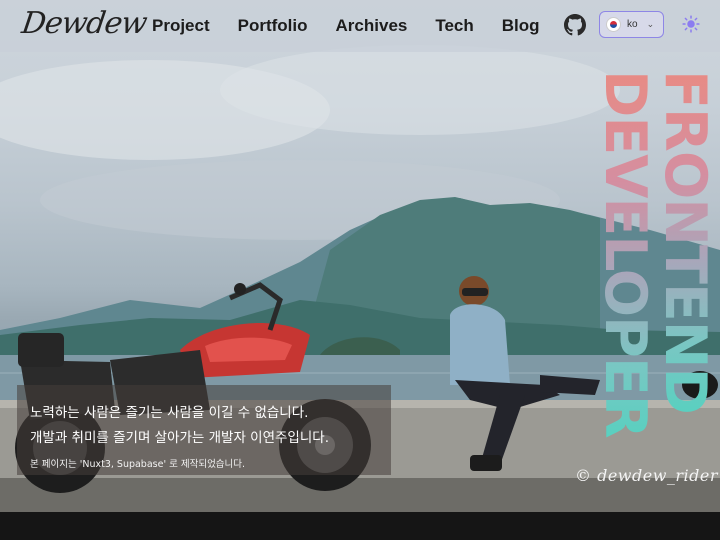 This screenshot has height=540, width=720. I want to click on main-menu: Project Portfolio Archives Tech Blog, so click(360, 26).